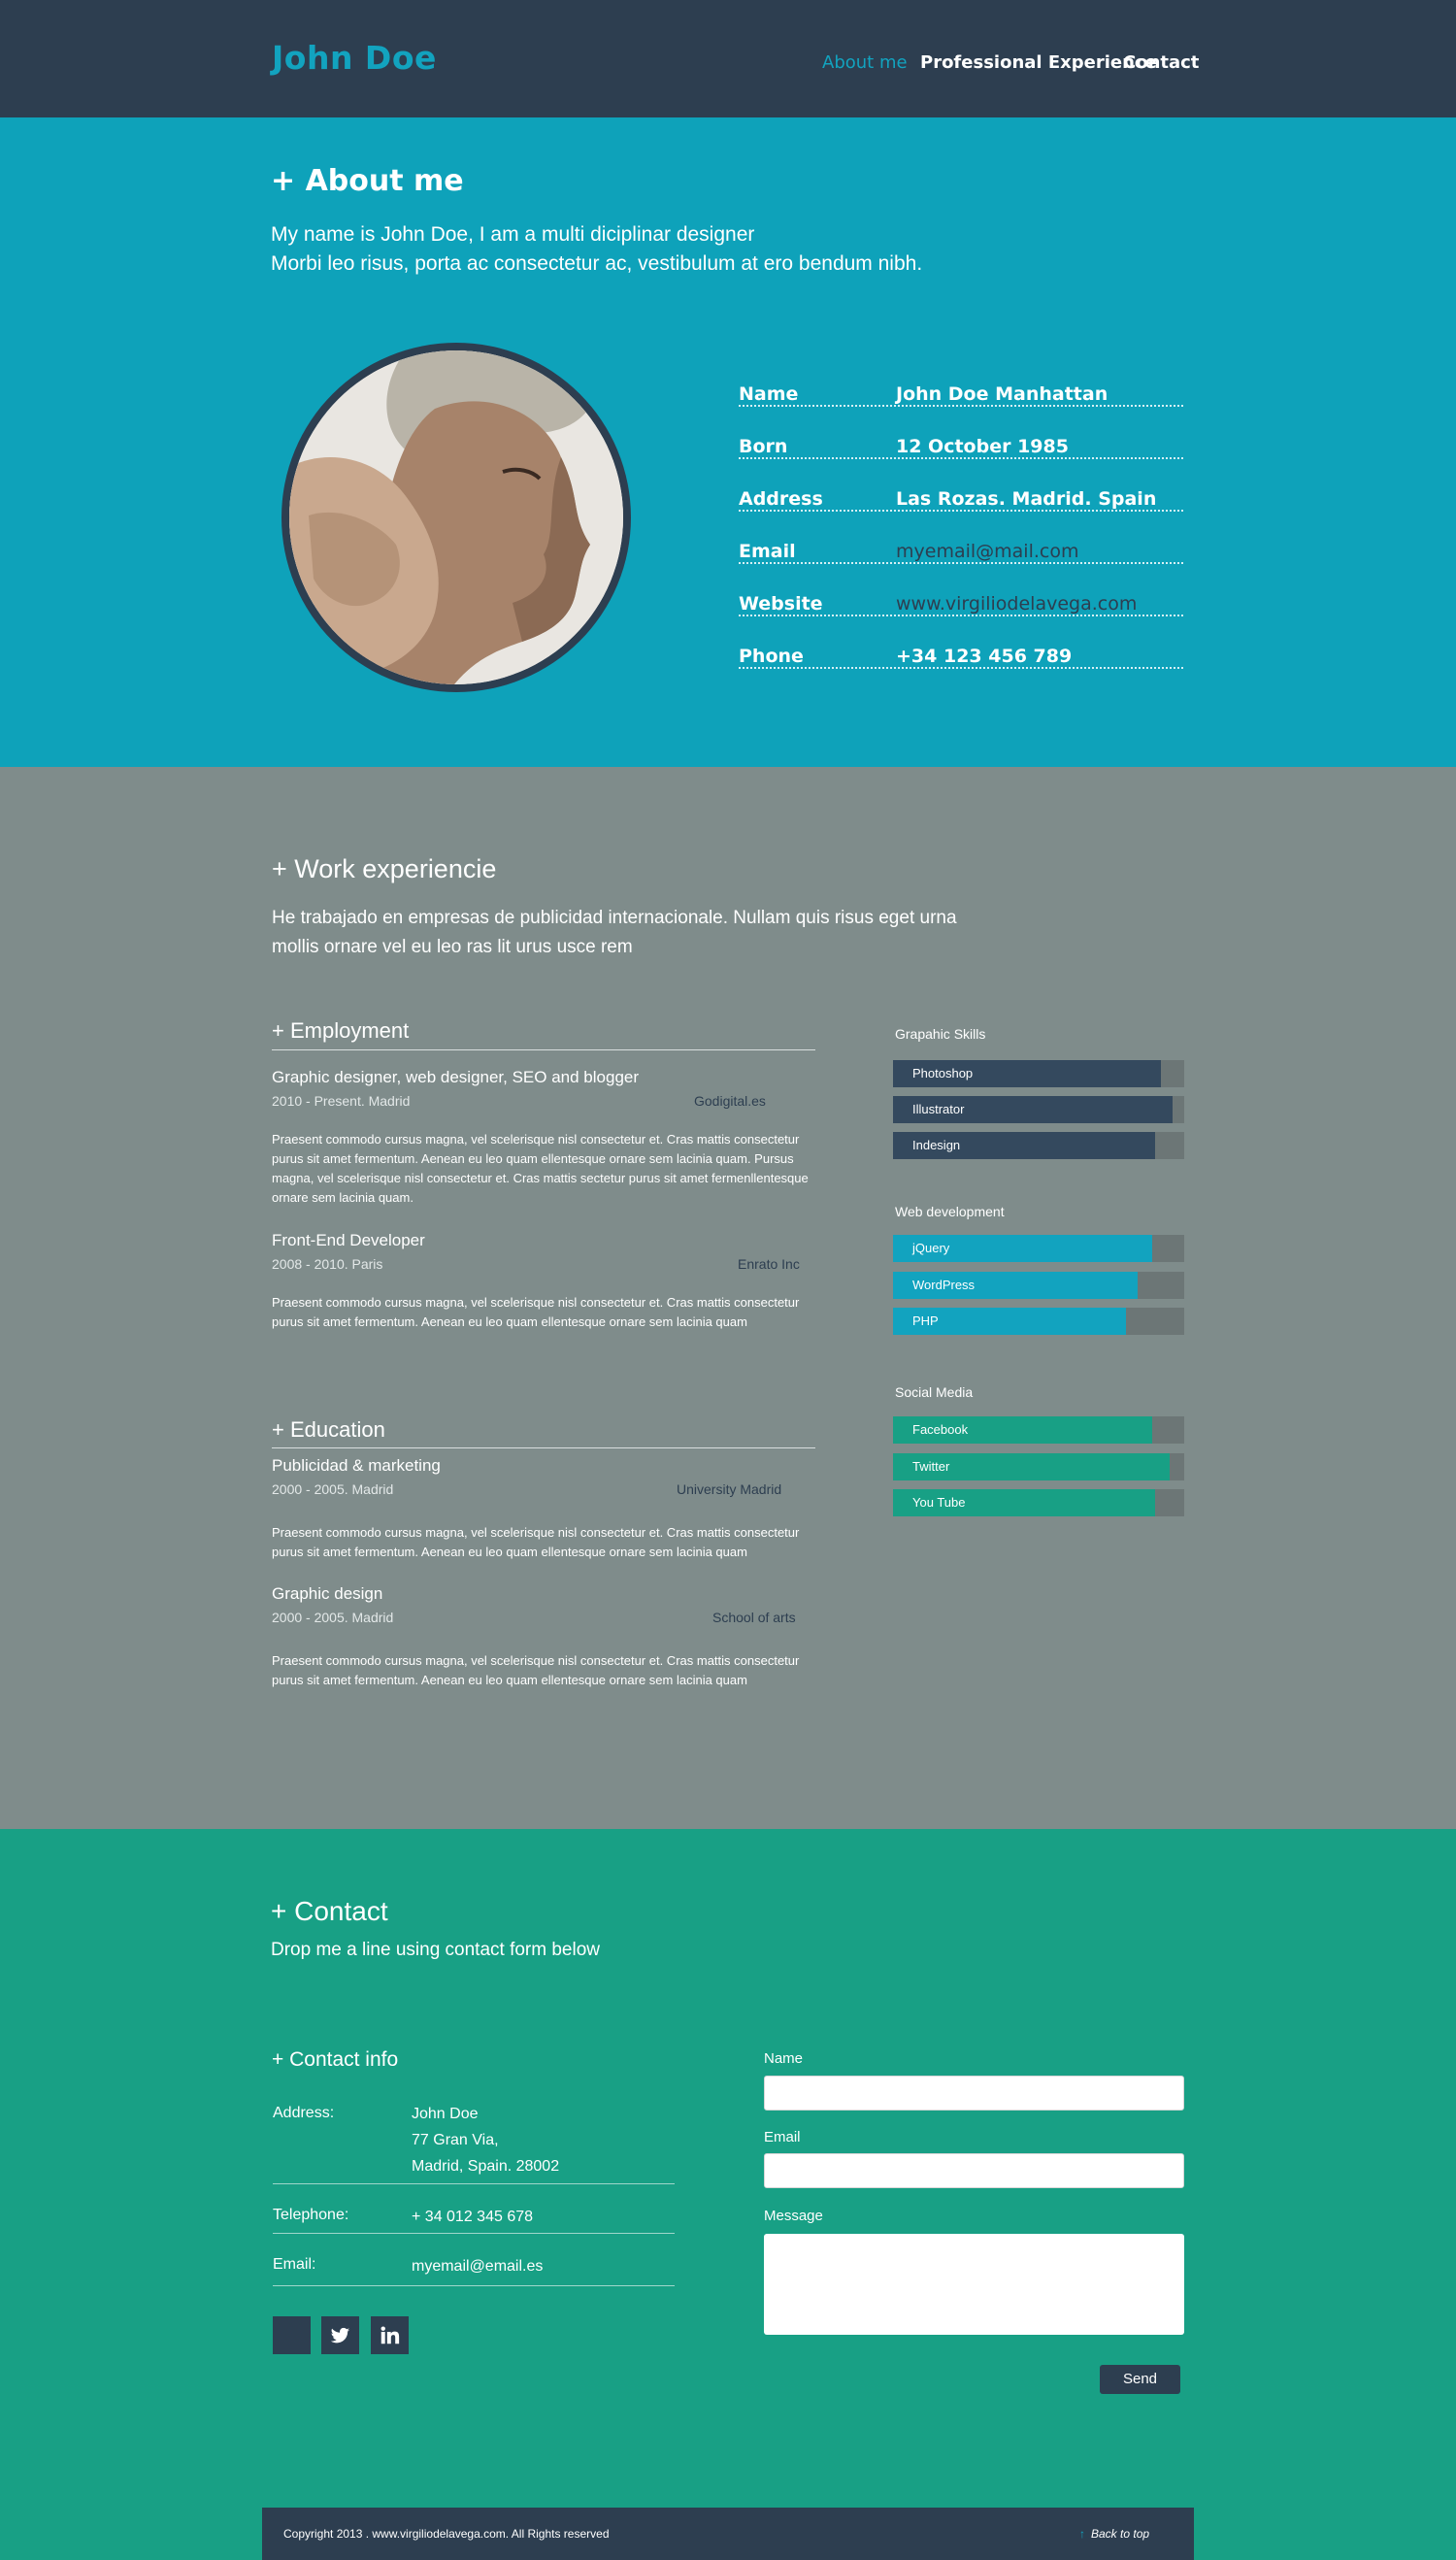 The width and height of the screenshot is (1456, 2560). I want to click on skill-label: You Tube, so click(939, 1502).